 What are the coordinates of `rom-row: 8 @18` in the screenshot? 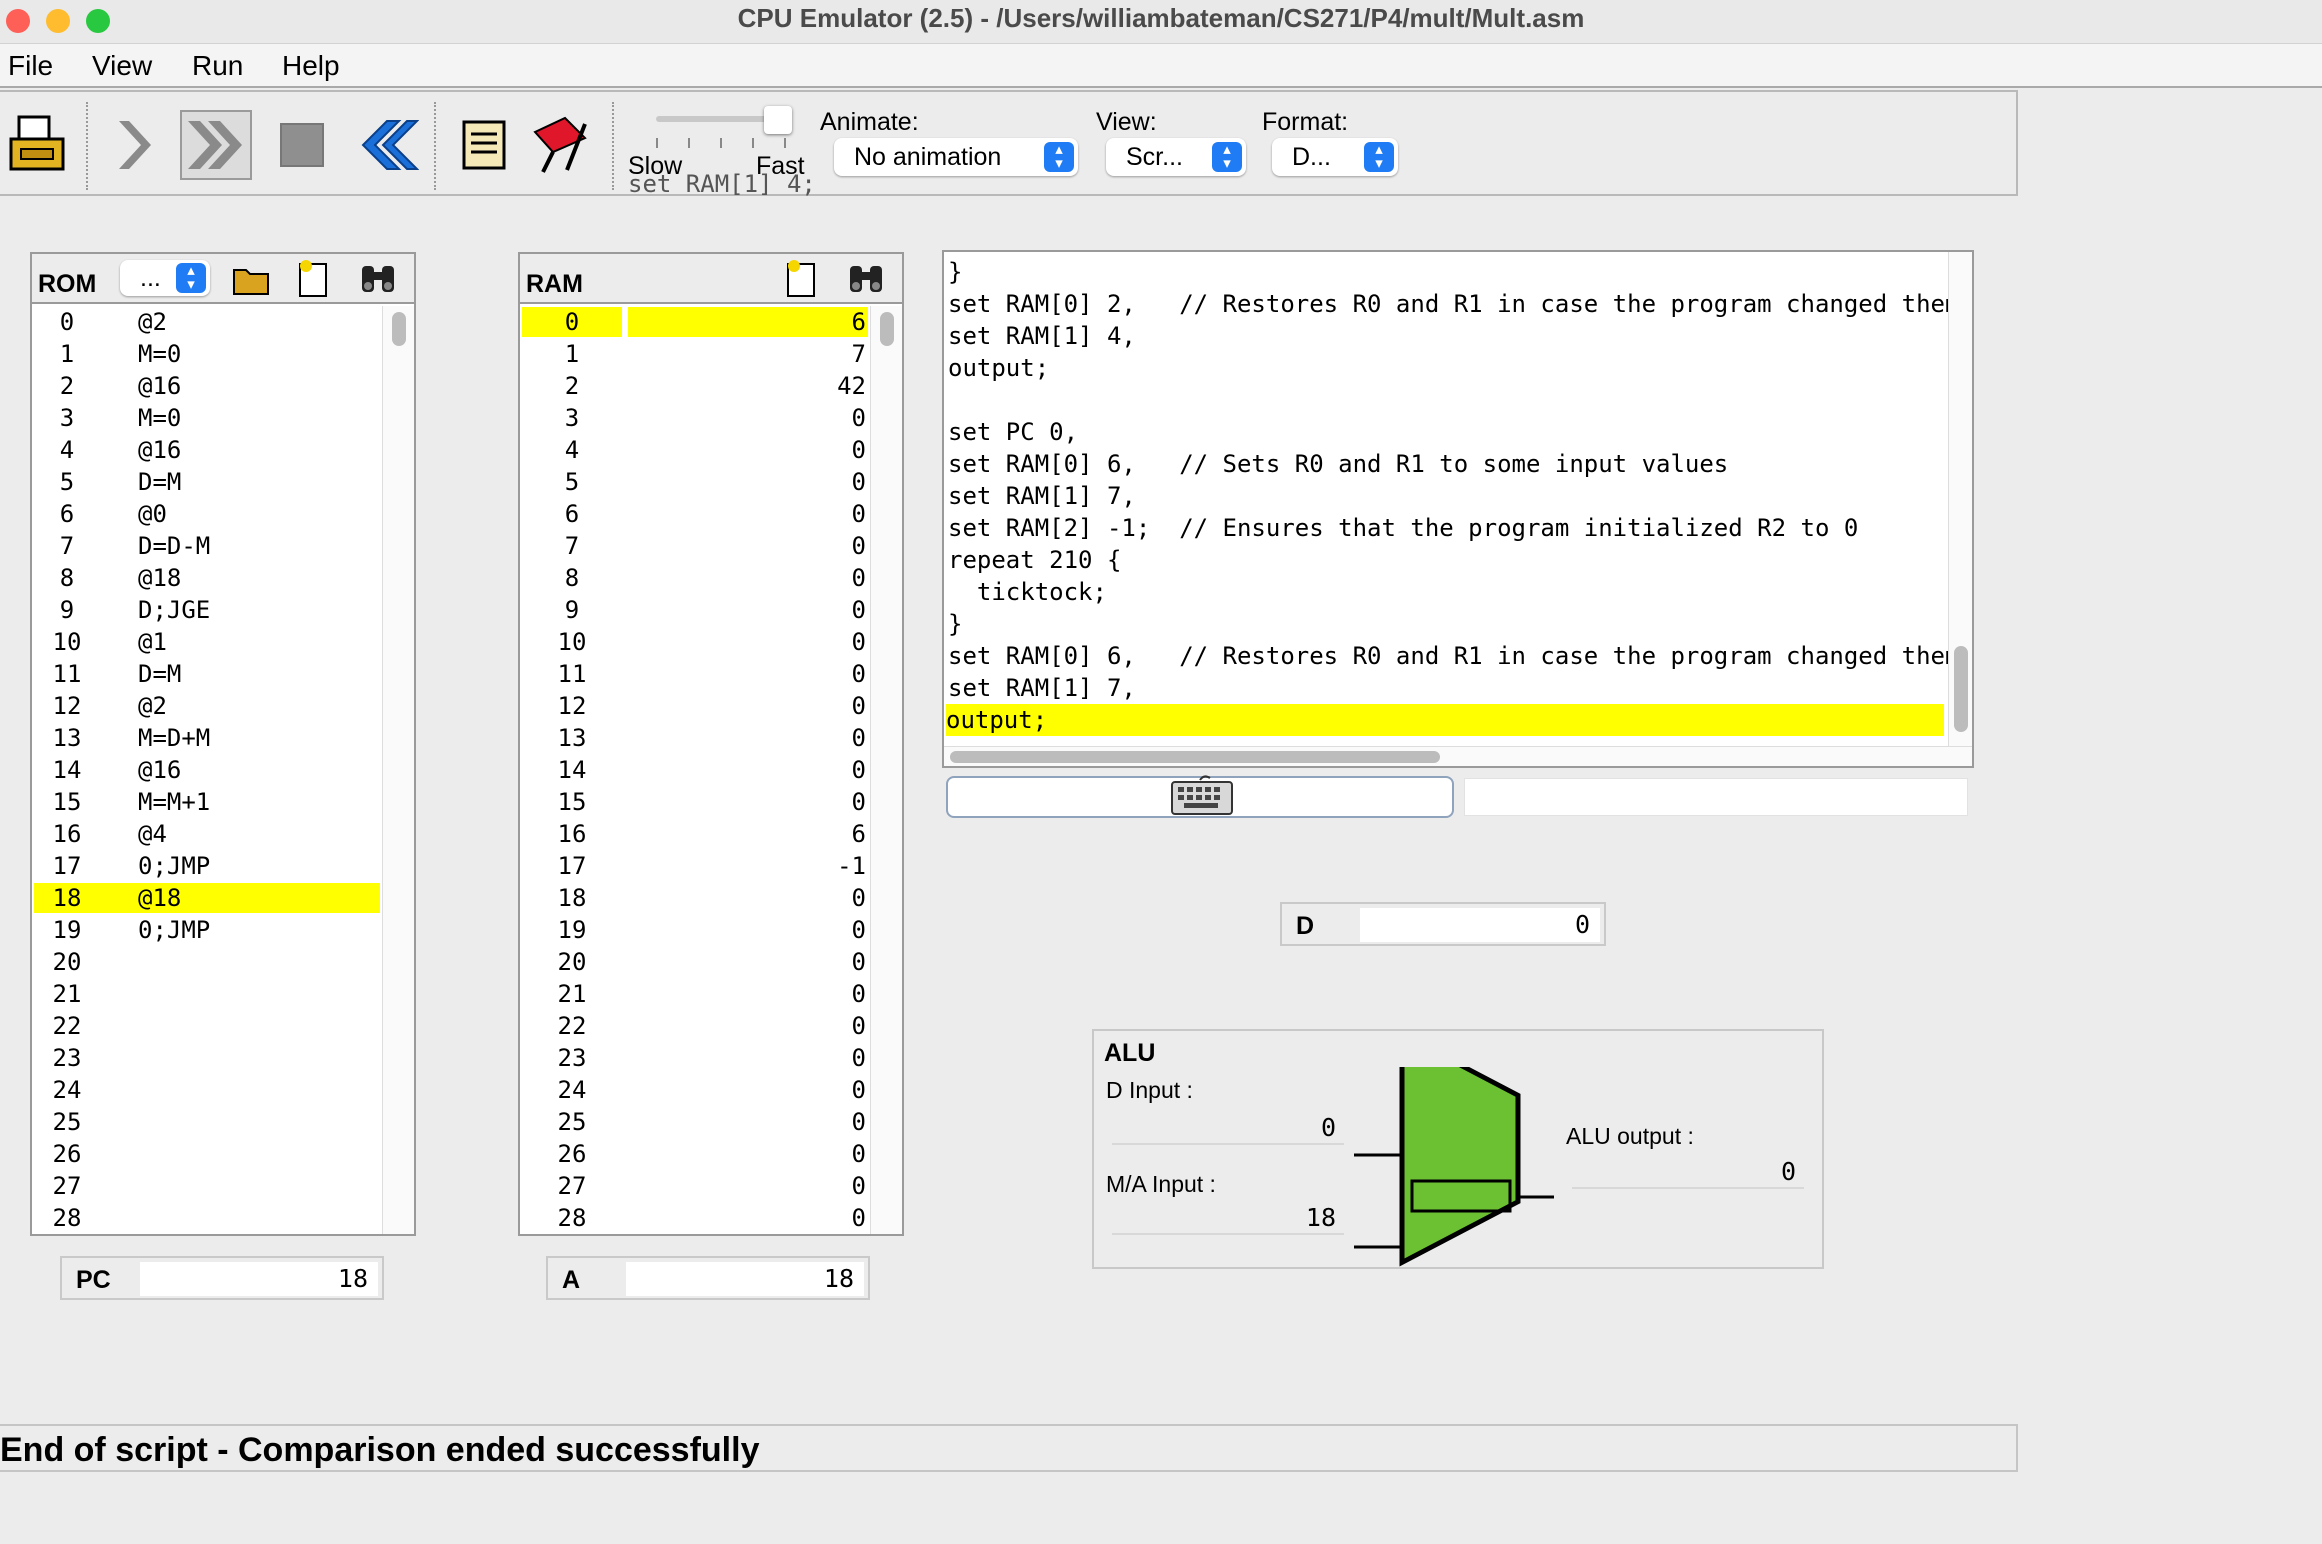 It's located at (223, 578).